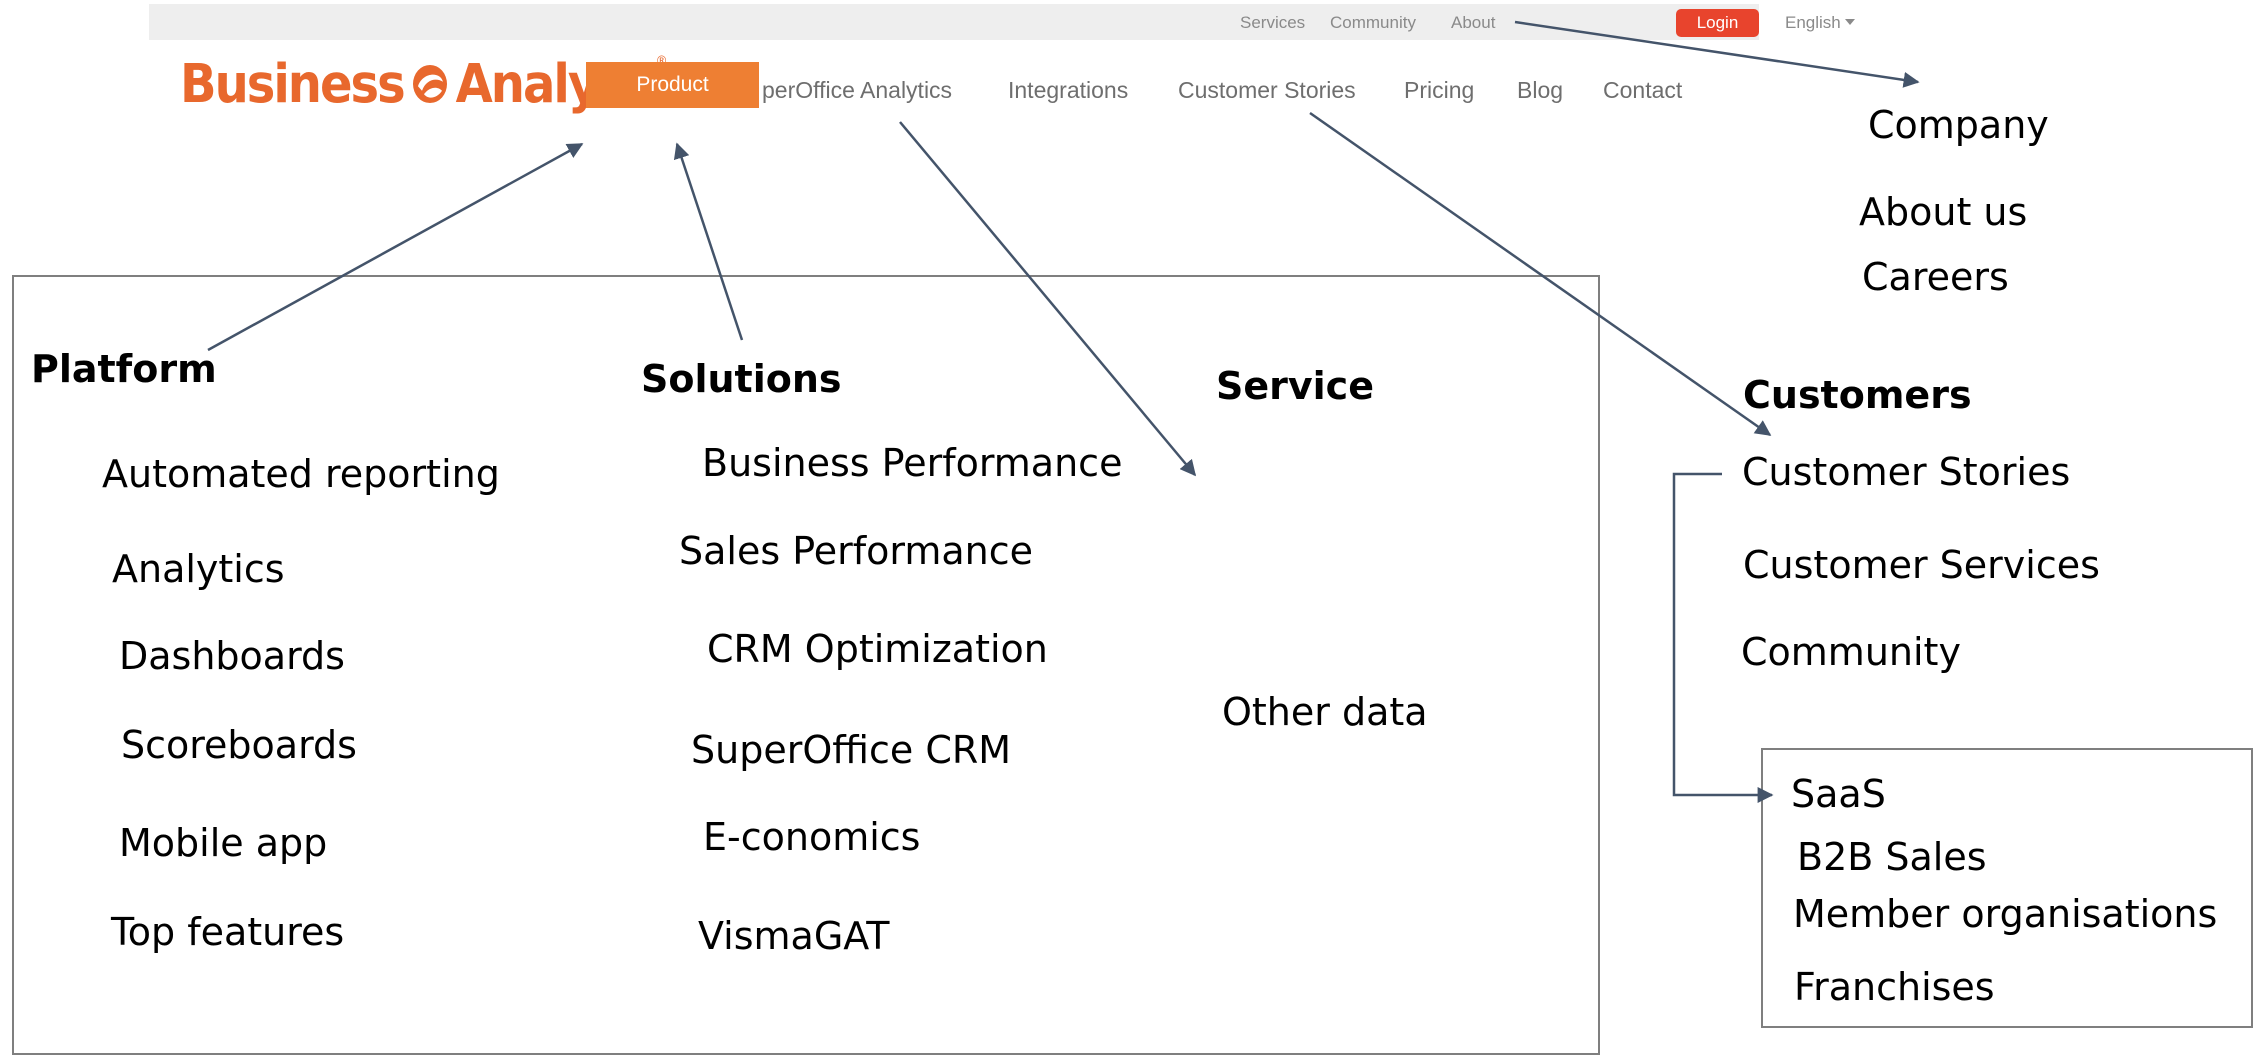 This screenshot has width=2254, height=1055. Describe the element at coordinates (1723, 637) in the screenshot. I see `connector-customer-stories-to-saas` at that location.